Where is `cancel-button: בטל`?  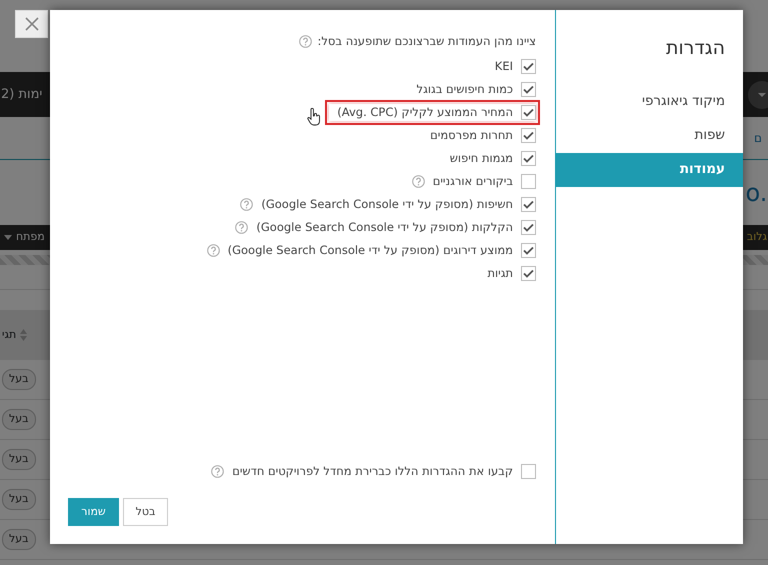
cancel-button: בטל is located at coordinates (145, 512).